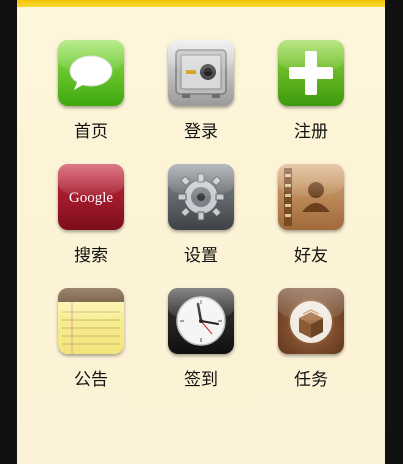 This screenshot has height=464, width=403. I want to click on menu-item-label: 任务, so click(311, 380).